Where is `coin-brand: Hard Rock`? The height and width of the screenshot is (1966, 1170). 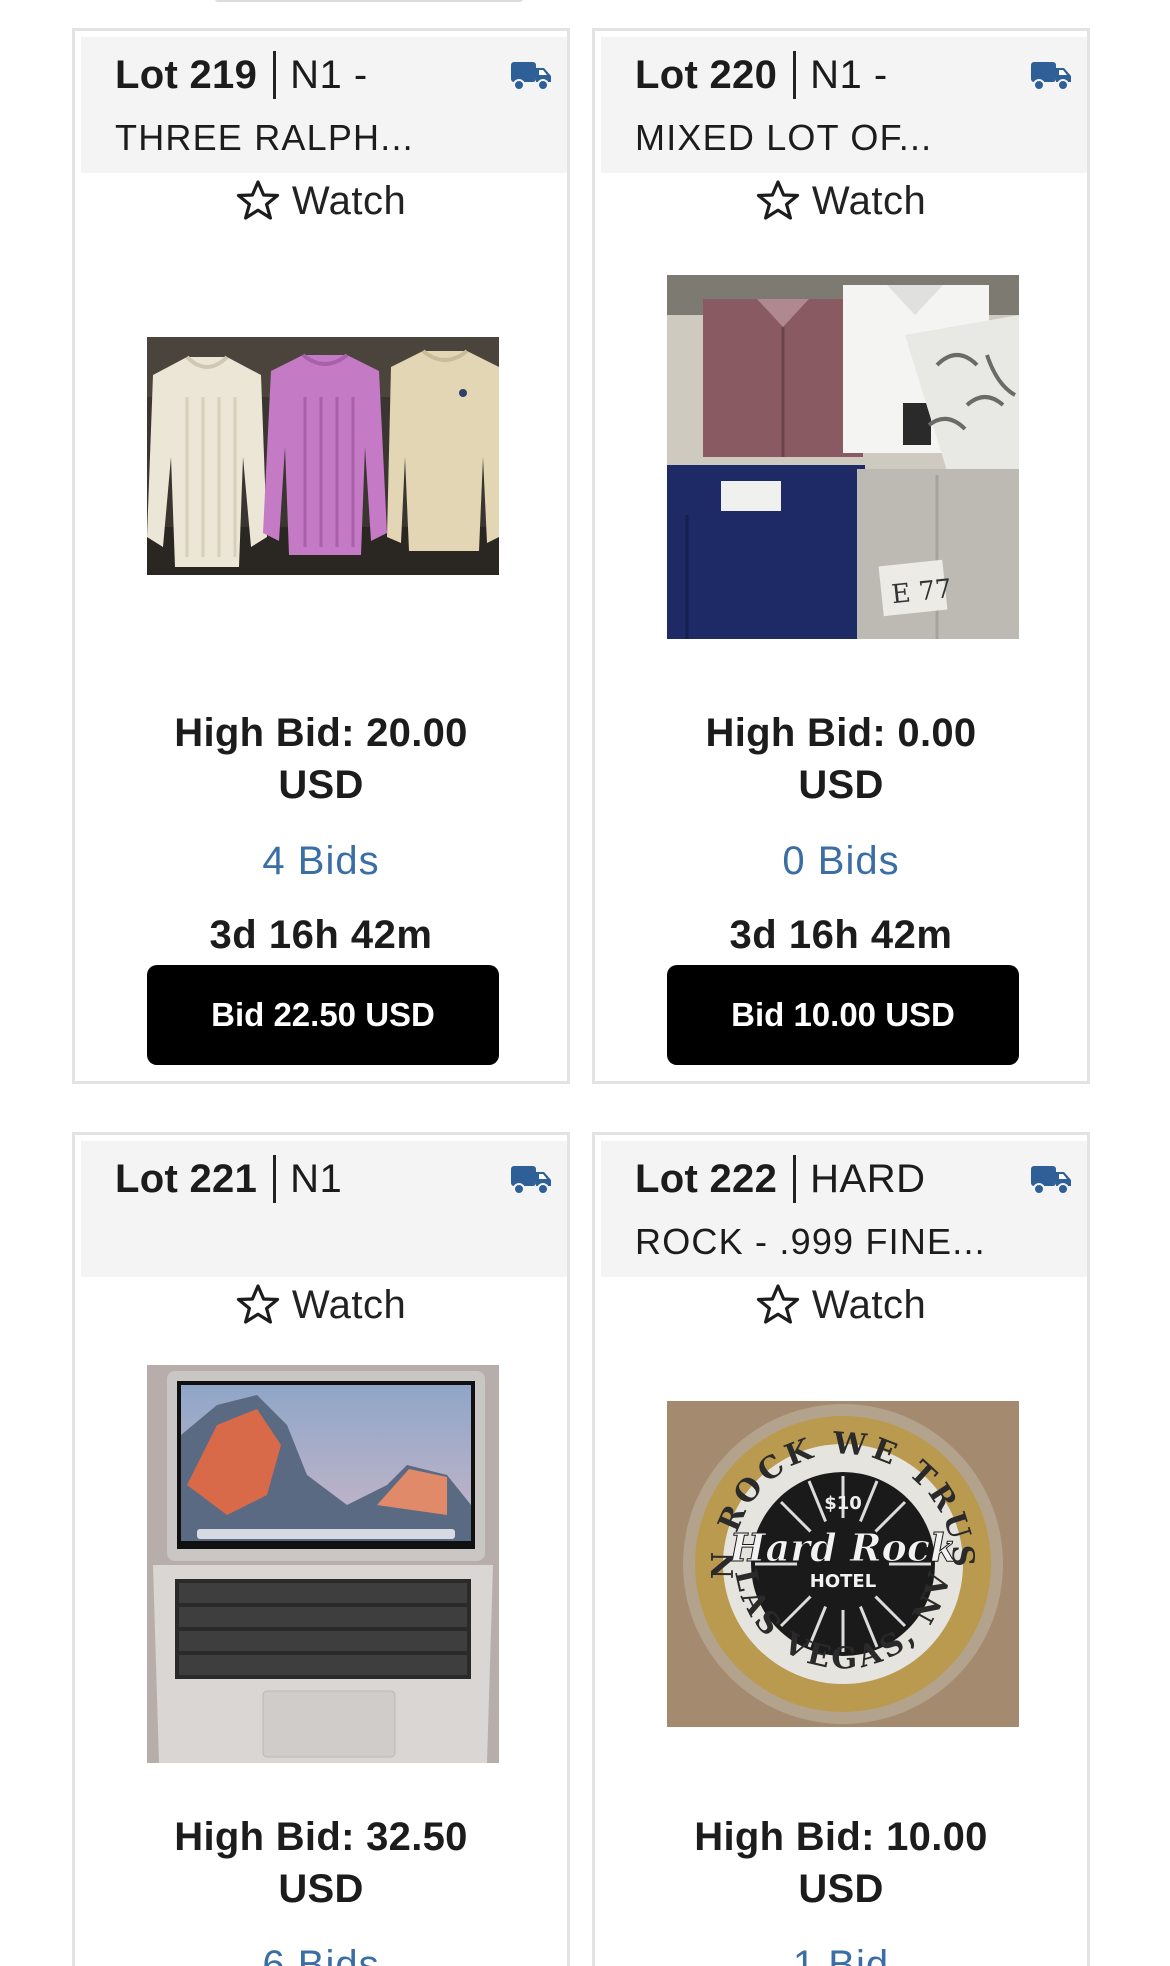
coin-brand: Hard Rock is located at coordinates (843, 1547).